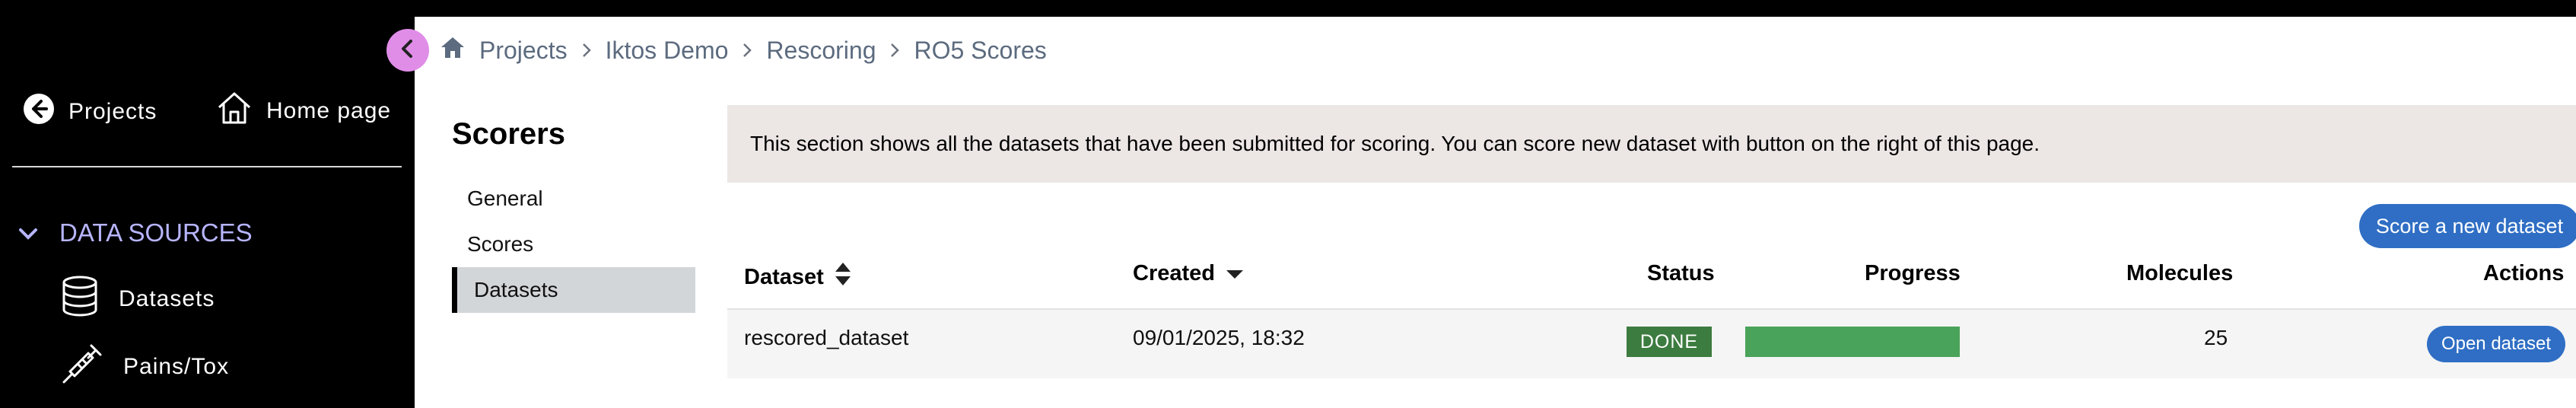 The image size is (2576, 408). What do you see at coordinates (1913, 273) in the screenshot?
I see `column-header-progress: Progress` at bounding box center [1913, 273].